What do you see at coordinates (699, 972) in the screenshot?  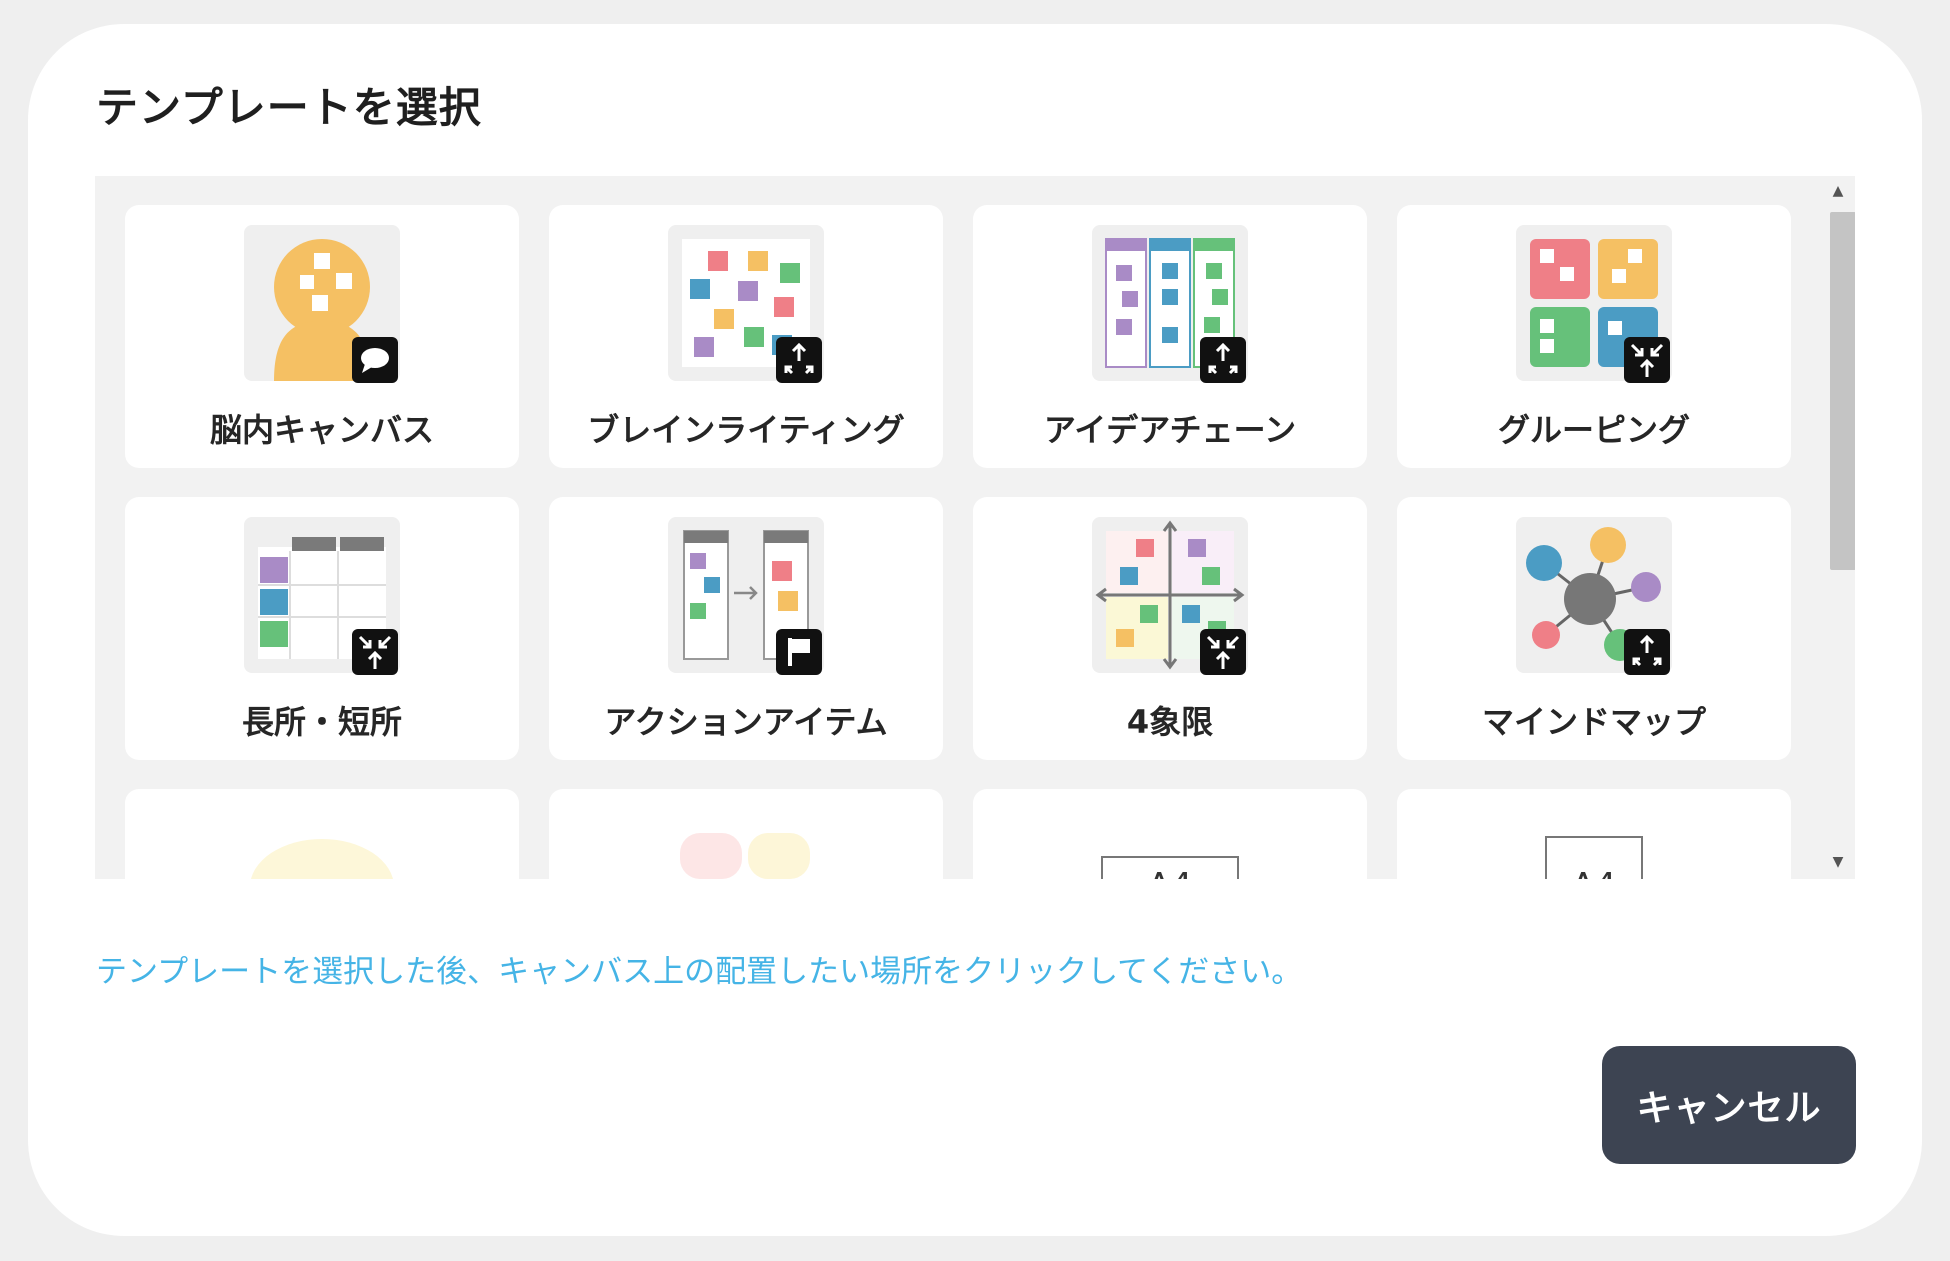 I see `instruction-text: テンプレートを選択した後、キャンバス上の配置したい場所をクリックしてください。` at bounding box center [699, 972].